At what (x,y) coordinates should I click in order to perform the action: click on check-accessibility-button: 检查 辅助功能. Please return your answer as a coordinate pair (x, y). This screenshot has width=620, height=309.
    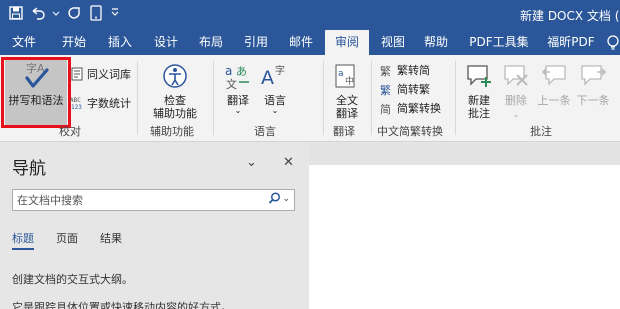
    Looking at the image, I should click on (175, 90).